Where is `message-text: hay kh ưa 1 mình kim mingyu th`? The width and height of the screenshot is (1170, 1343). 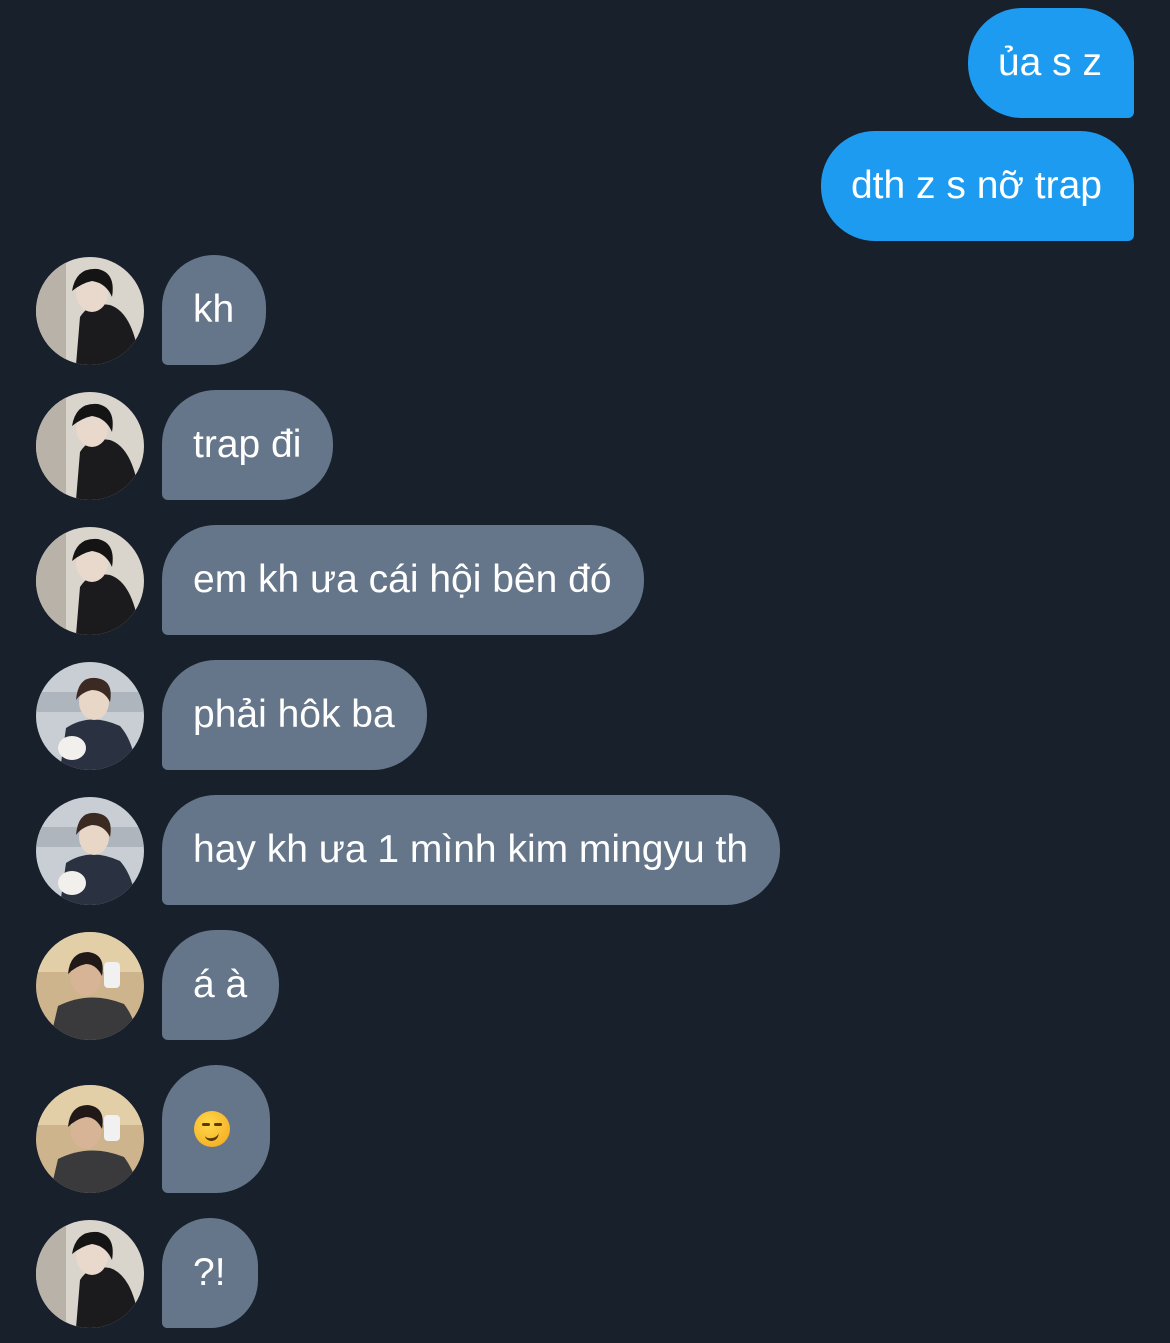 message-text: hay kh ưa 1 mình kim mingyu th is located at coordinates (471, 849).